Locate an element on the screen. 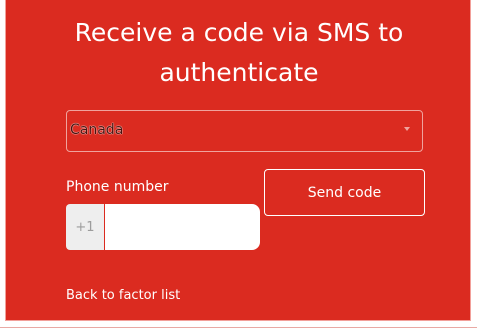  page-title: Receive a code via SMS to authenticate is located at coordinates (239, 52).